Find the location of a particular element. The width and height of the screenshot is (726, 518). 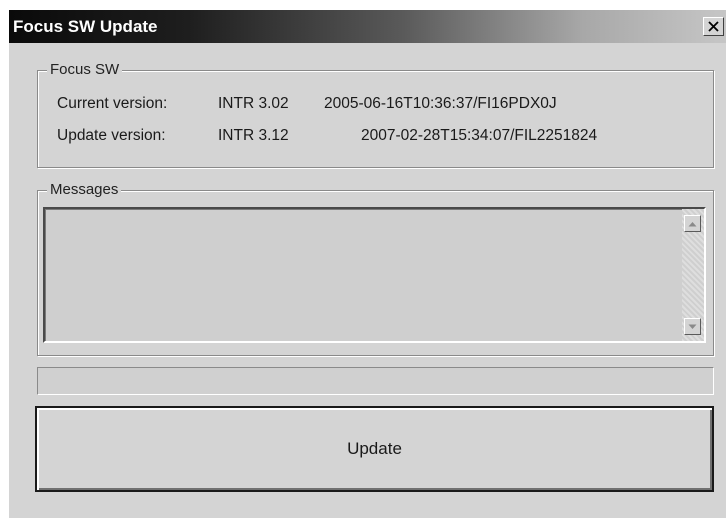

scroll-up-arrow-icon is located at coordinates (692, 223).